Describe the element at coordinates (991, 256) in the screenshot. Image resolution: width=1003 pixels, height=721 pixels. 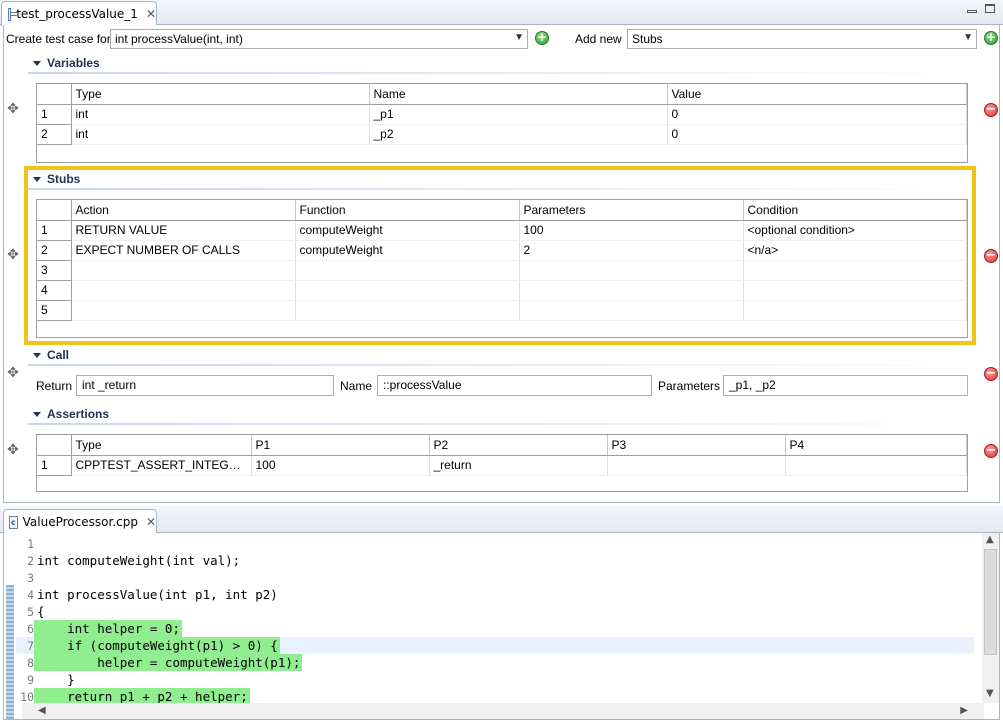
I see `remove-stubs-button: −` at that location.